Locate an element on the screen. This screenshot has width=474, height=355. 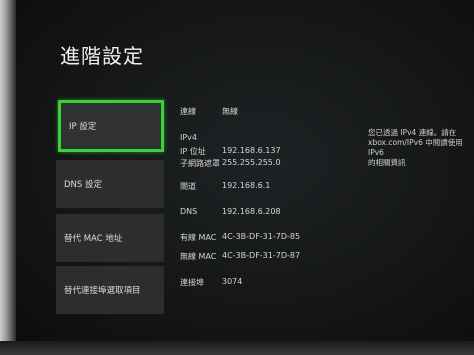
hint-line: 您已透過 IPv4 連線。請在 is located at coordinates (412, 132).